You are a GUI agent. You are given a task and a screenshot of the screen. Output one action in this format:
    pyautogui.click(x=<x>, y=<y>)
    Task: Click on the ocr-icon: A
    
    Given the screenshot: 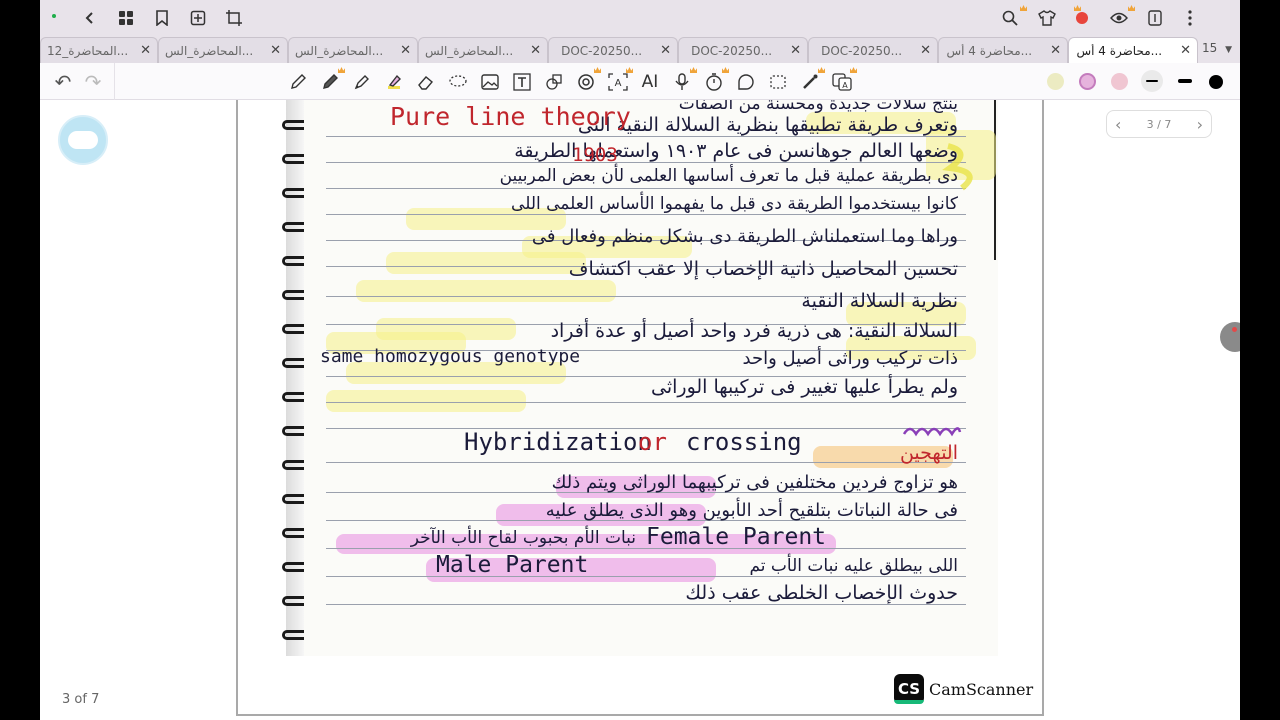 What is the action you would take?
    pyautogui.click(x=618, y=82)
    